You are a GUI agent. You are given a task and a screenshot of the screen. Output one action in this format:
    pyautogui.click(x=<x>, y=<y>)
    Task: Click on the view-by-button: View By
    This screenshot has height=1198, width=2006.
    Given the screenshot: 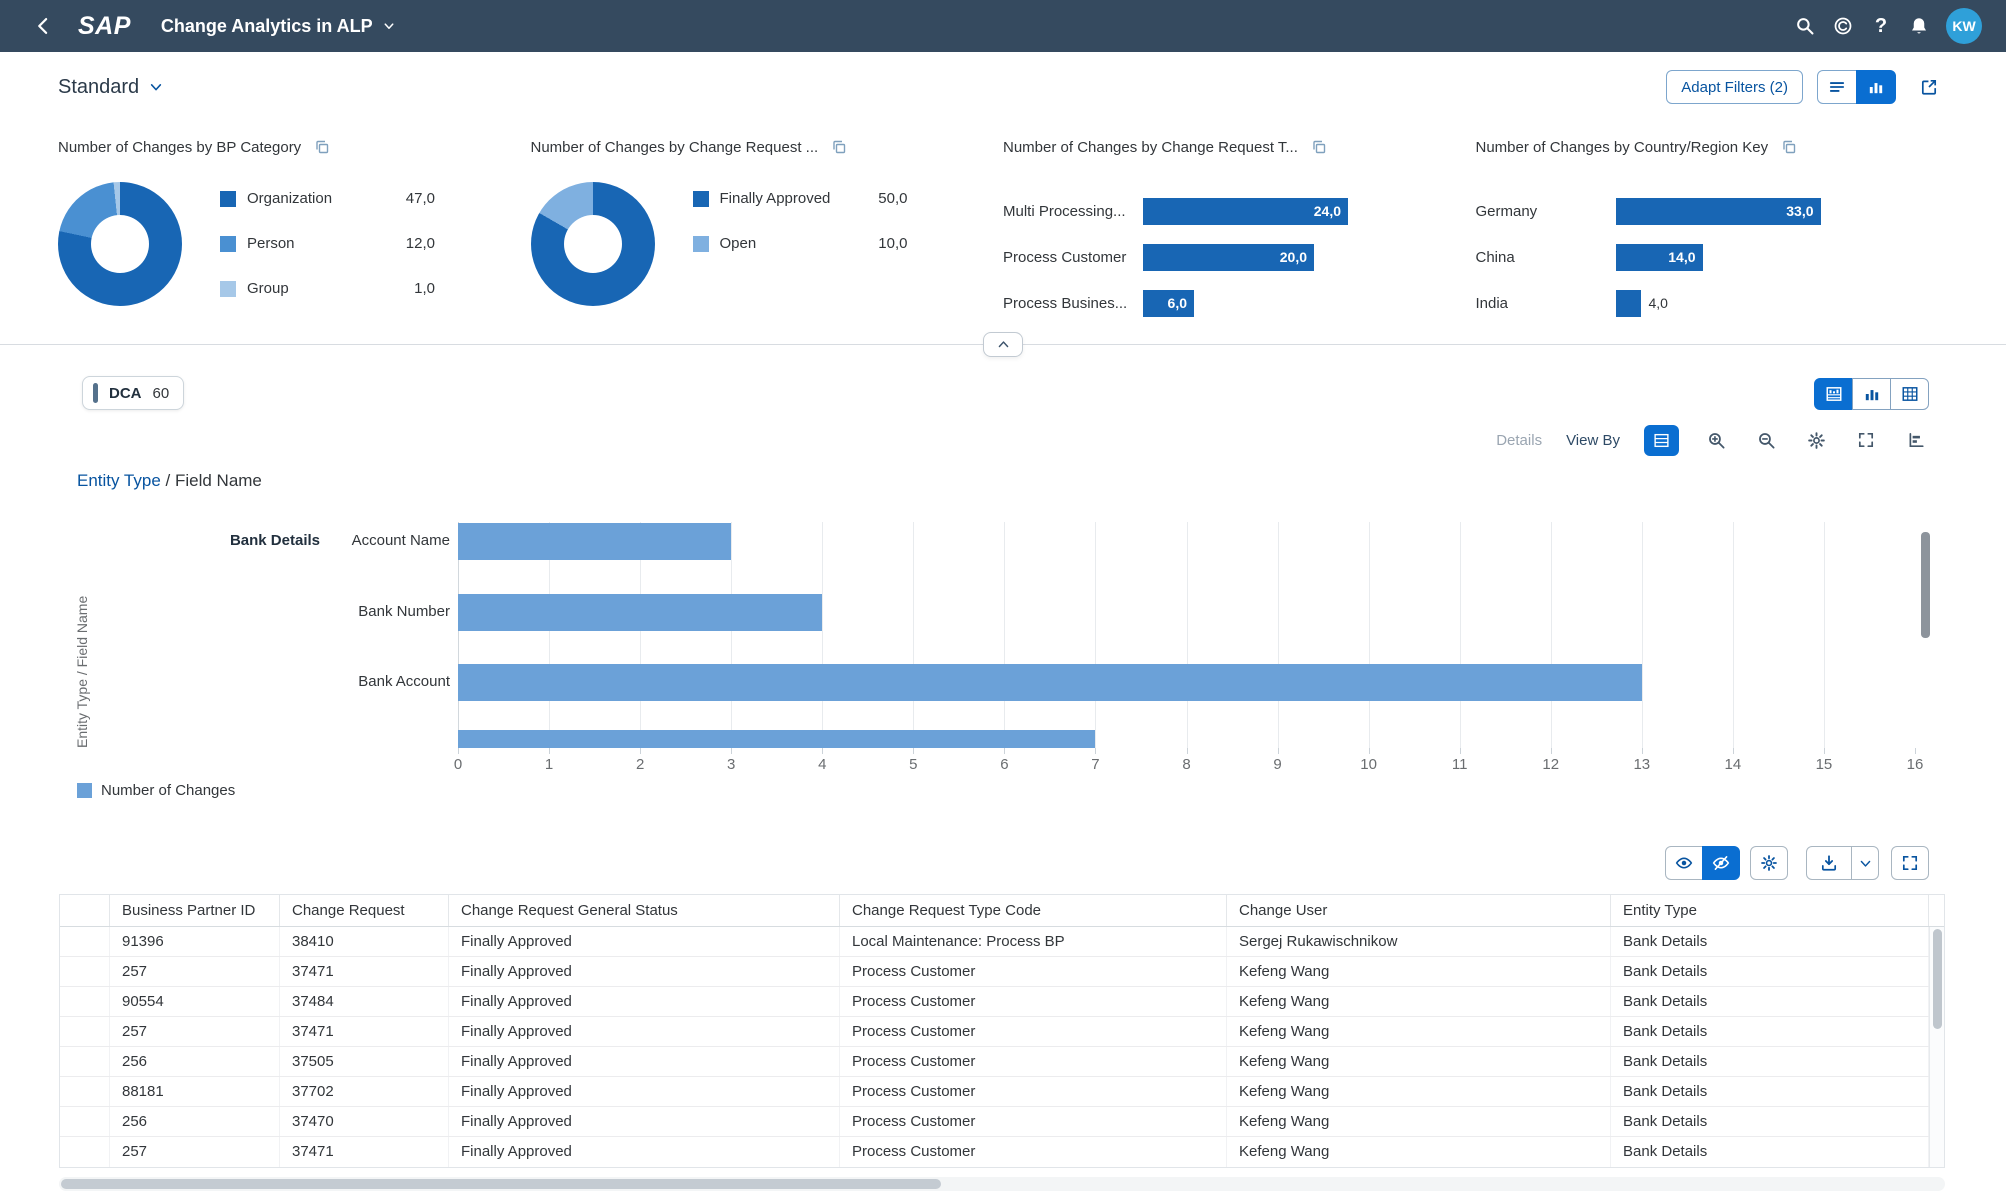 What is the action you would take?
    pyautogui.click(x=1593, y=440)
    